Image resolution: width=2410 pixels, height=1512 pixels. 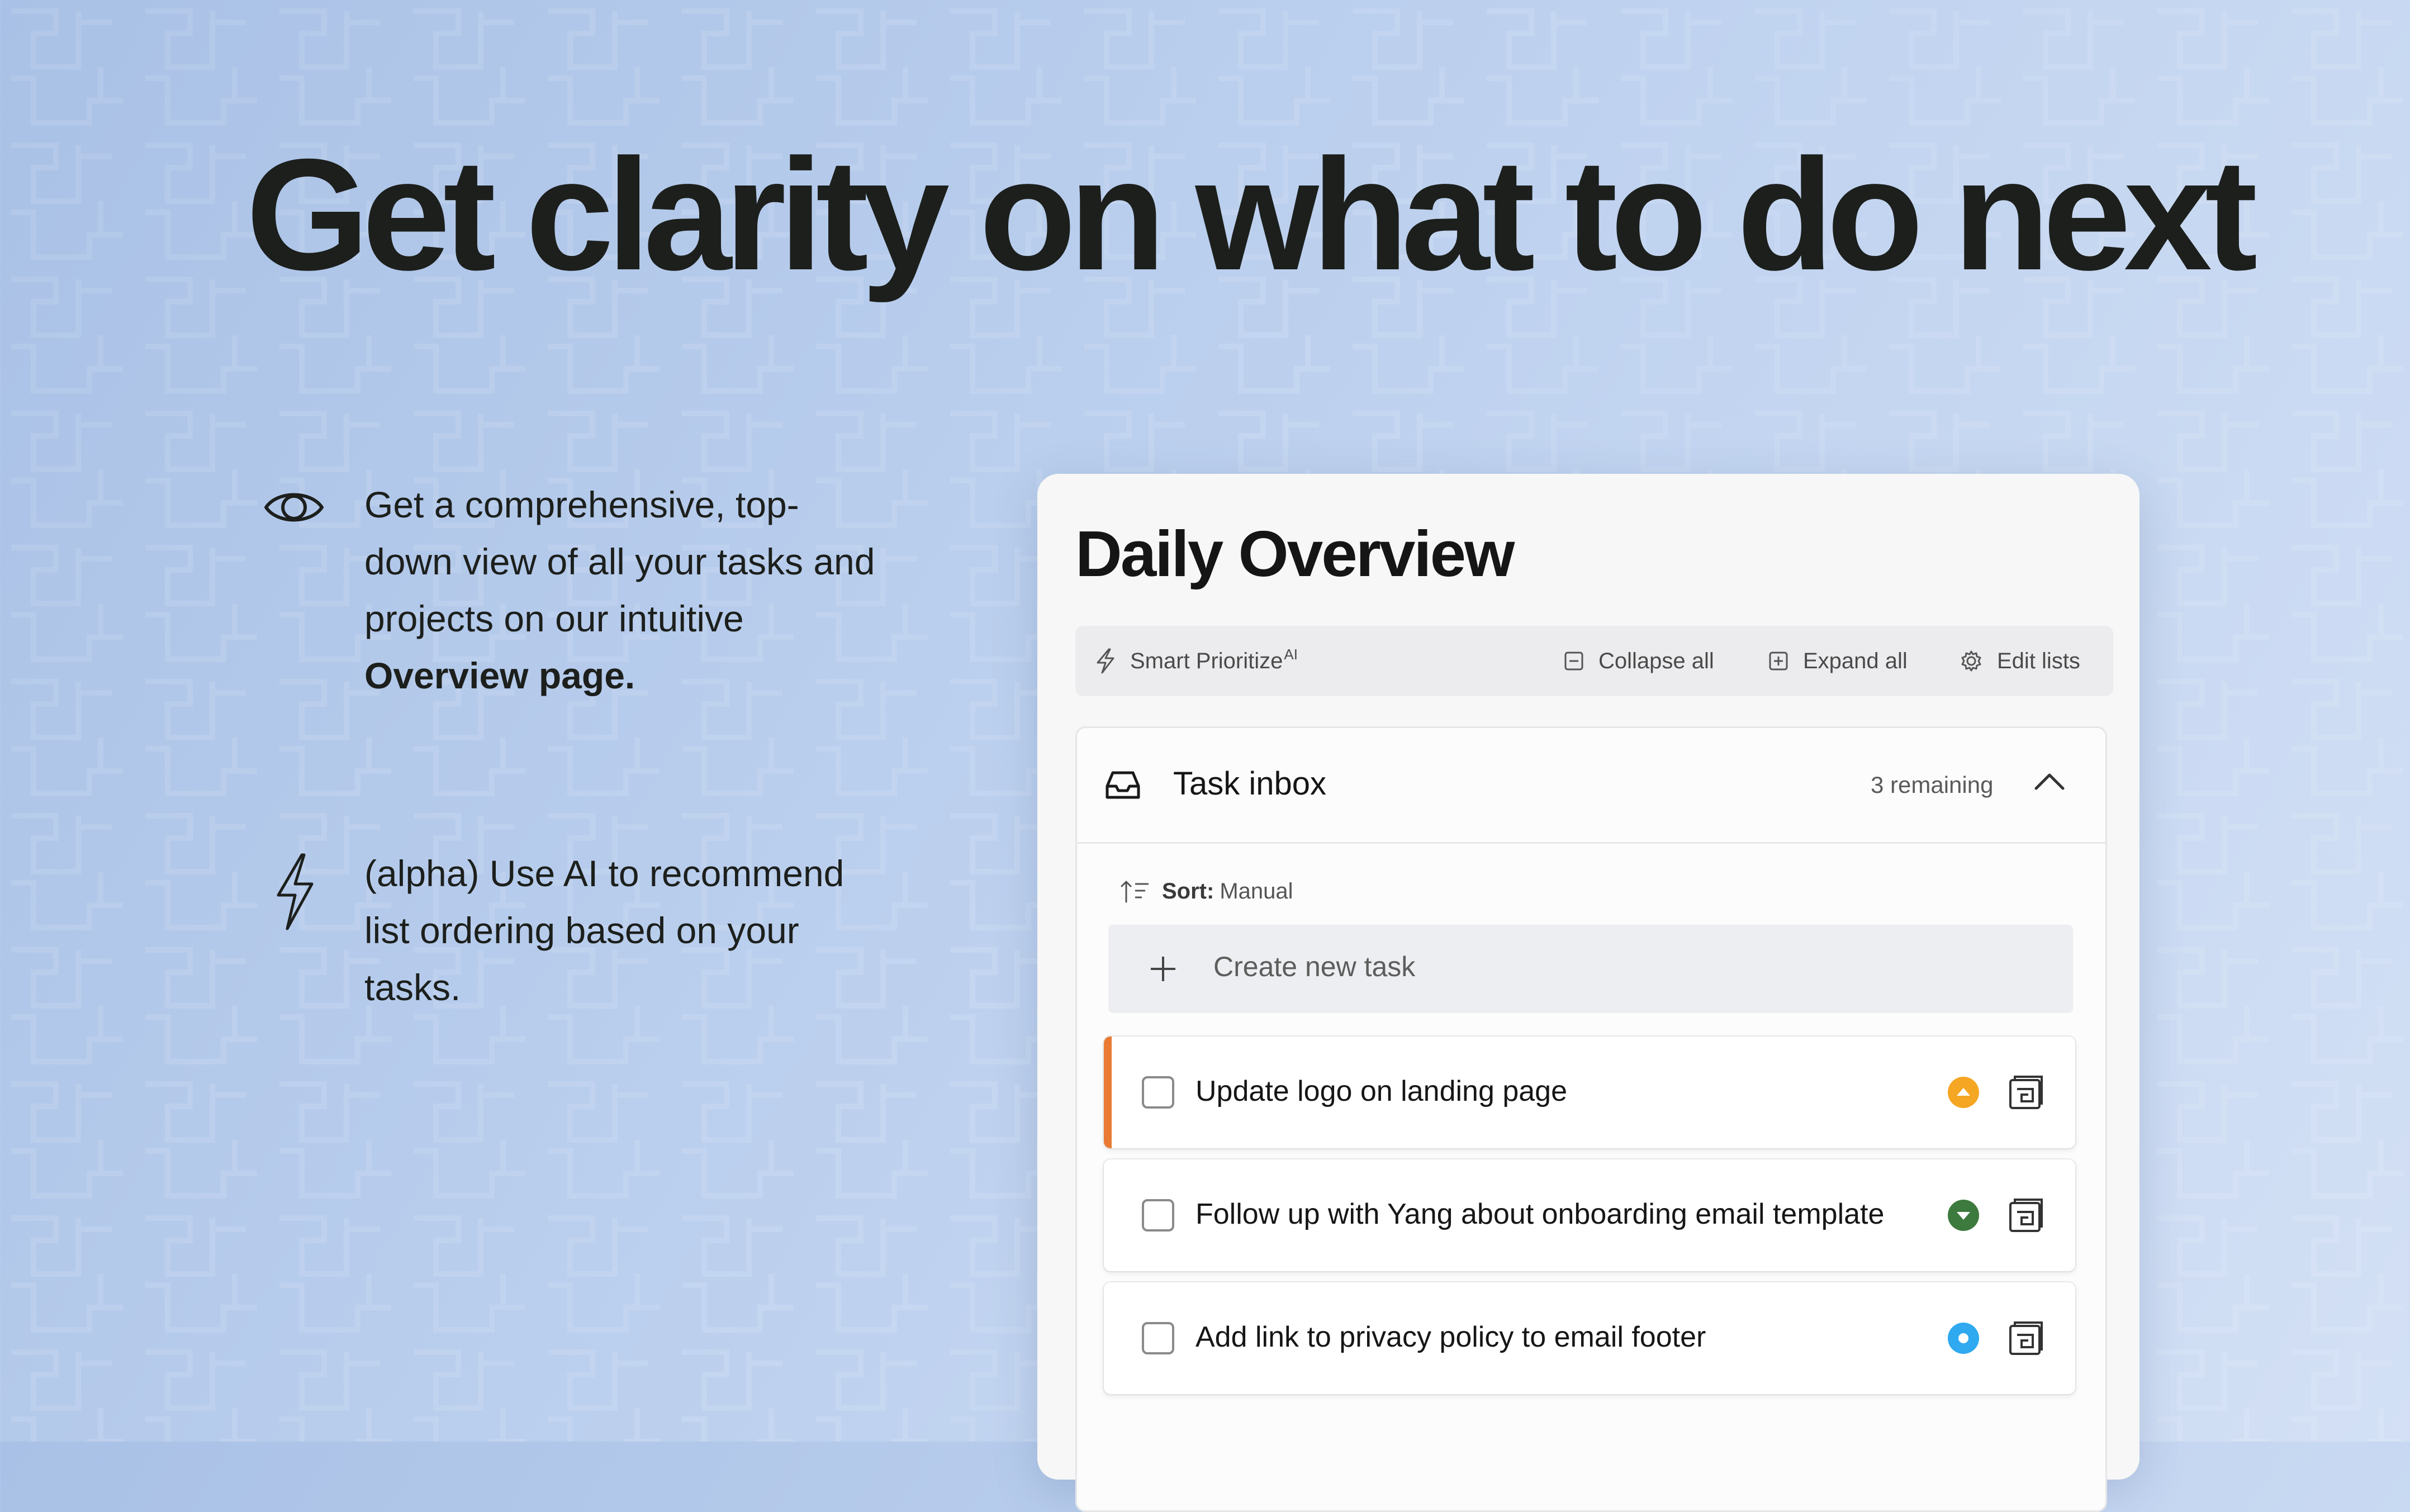 What do you see at coordinates (1963, 1092) in the screenshot?
I see `priority-high-icon` at bounding box center [1963, 1092].